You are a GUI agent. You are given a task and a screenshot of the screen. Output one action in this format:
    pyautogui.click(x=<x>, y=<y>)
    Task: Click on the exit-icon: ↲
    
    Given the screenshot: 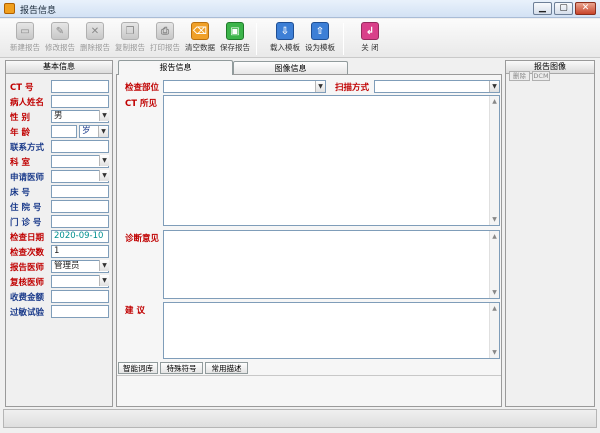 What is the action you would take?
    pyautogui.click(x=370, y=31)
    